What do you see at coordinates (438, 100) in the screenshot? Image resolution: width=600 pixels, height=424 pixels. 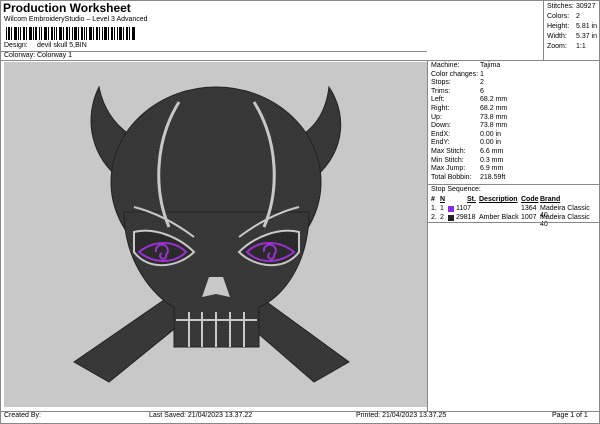 I see `info-label: Left:` at bounding box center [438, 100].